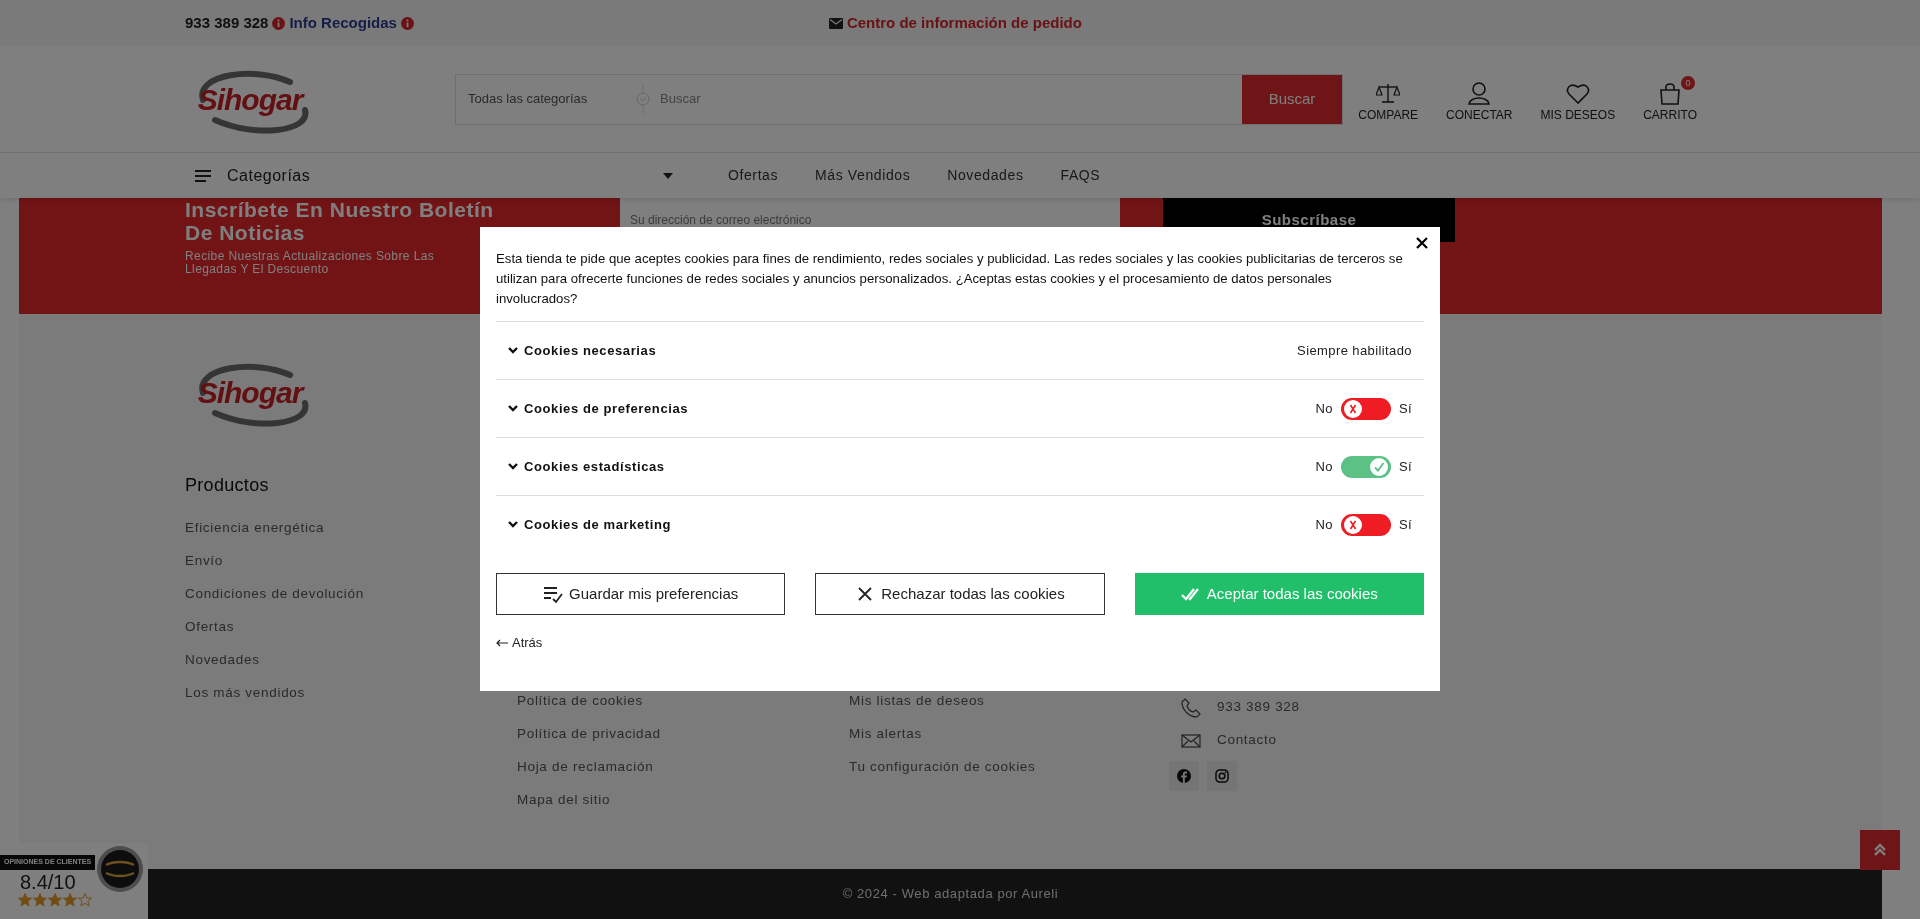 The height and width of the screenshot is (919, 1920). I want to click on cart-link: CARRITO 0, so click(1670, 99).